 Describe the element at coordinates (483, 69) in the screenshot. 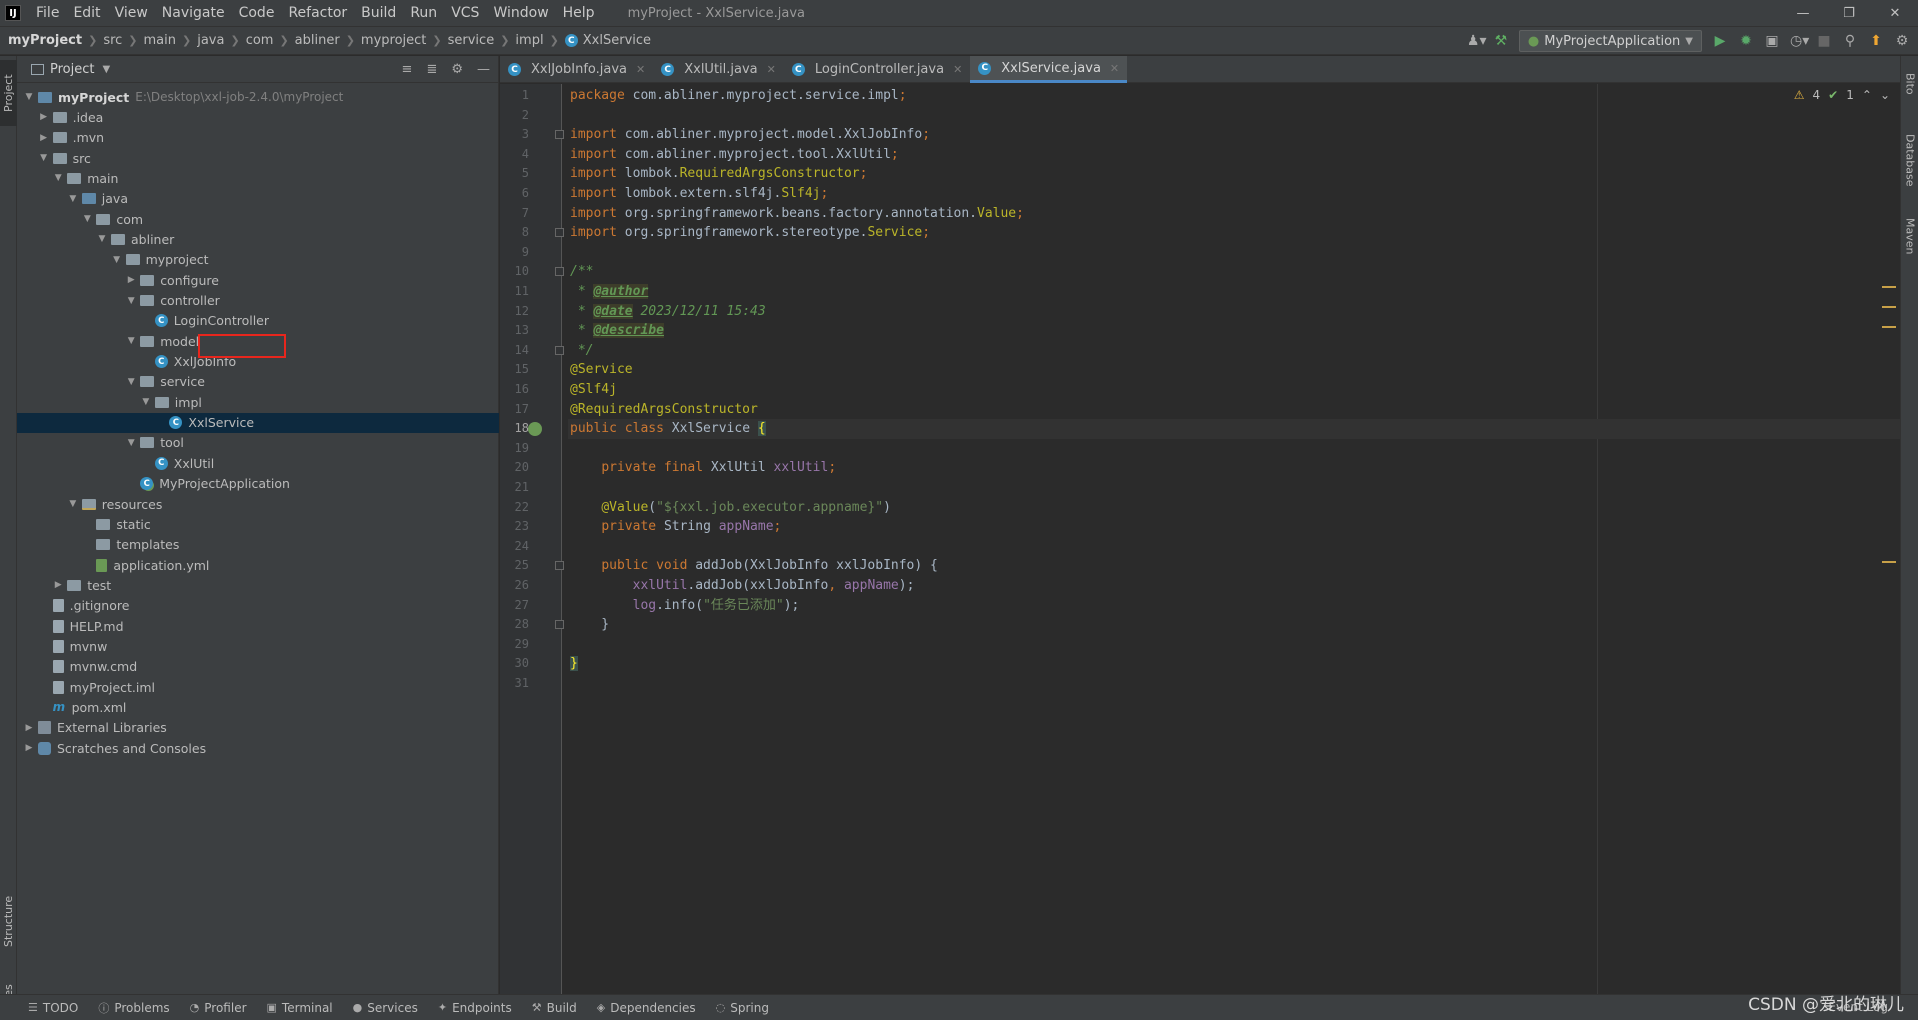

I see `hide-panel-icon: —` at that location.